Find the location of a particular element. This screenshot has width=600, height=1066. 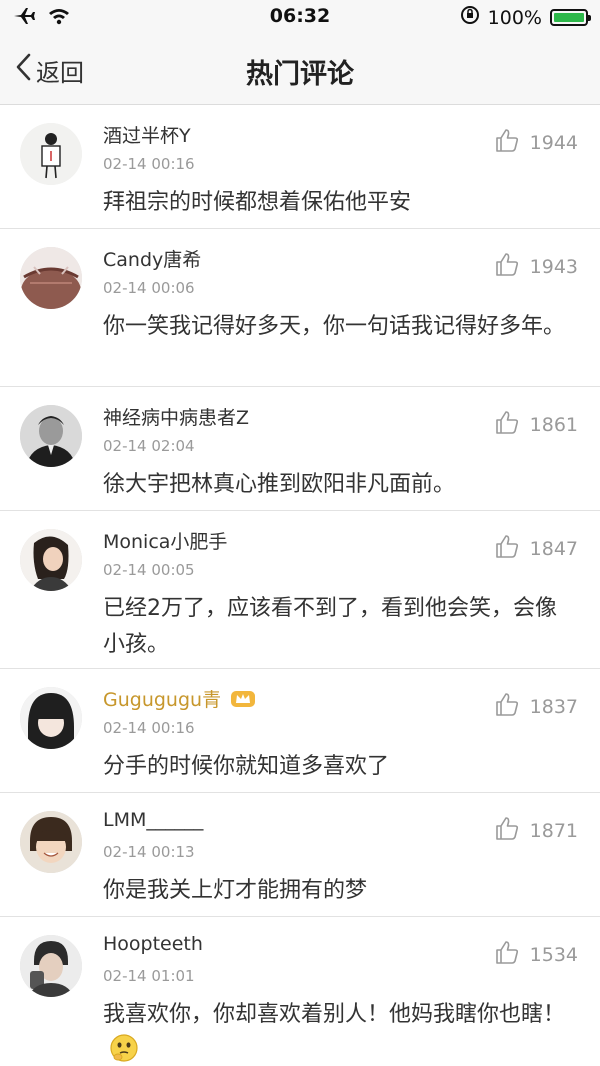

username: LMM______ is located at coordinates (153, 820).